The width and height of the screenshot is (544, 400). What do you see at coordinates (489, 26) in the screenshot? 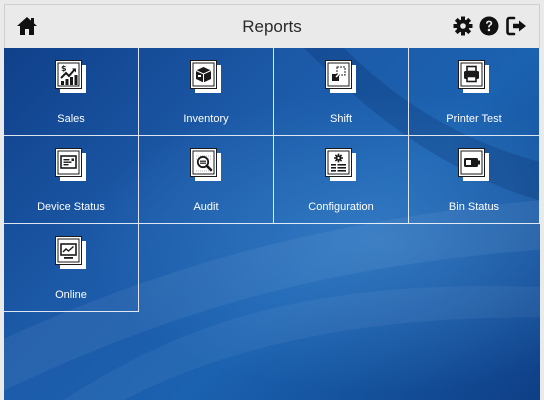
I see `help-icon` at bounding box center [489, 26].